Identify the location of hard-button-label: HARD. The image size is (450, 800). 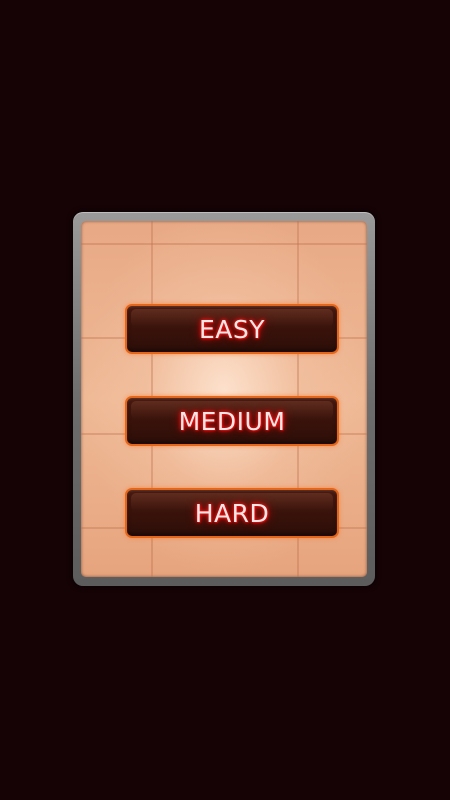
(232, 513).